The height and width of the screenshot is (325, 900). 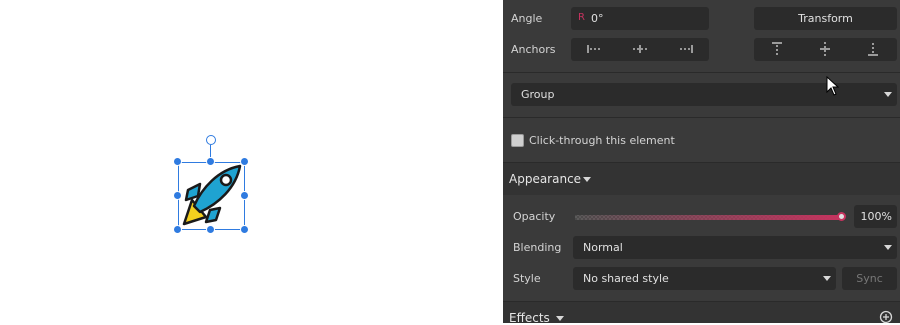 What do you see at coordinates (210, 161) in the screenshot?
I see `resize-handle-top` at bounding box center [210, 161].